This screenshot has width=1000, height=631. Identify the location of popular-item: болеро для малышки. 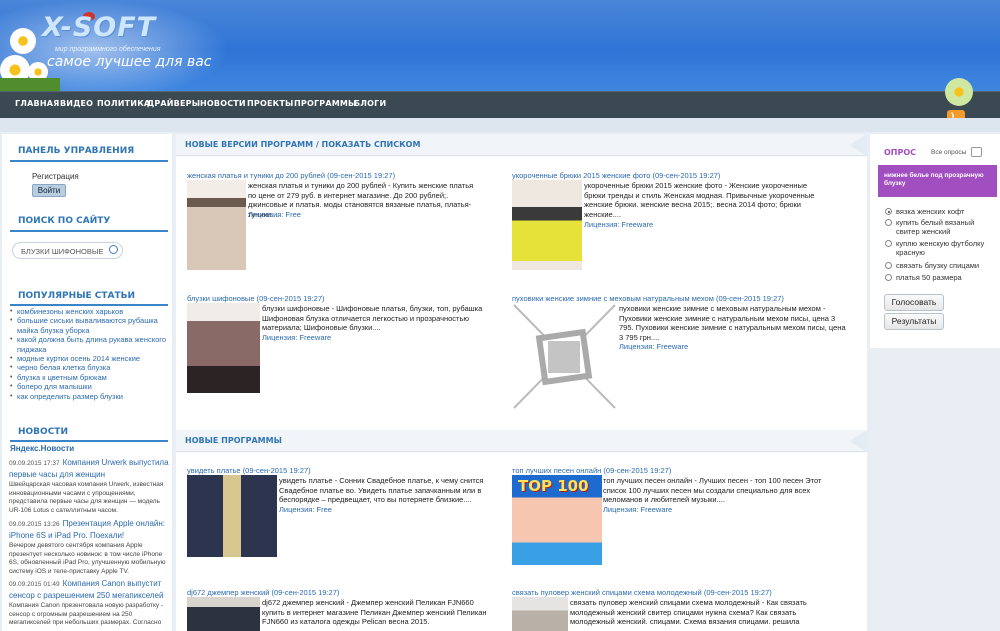
(90, 387).